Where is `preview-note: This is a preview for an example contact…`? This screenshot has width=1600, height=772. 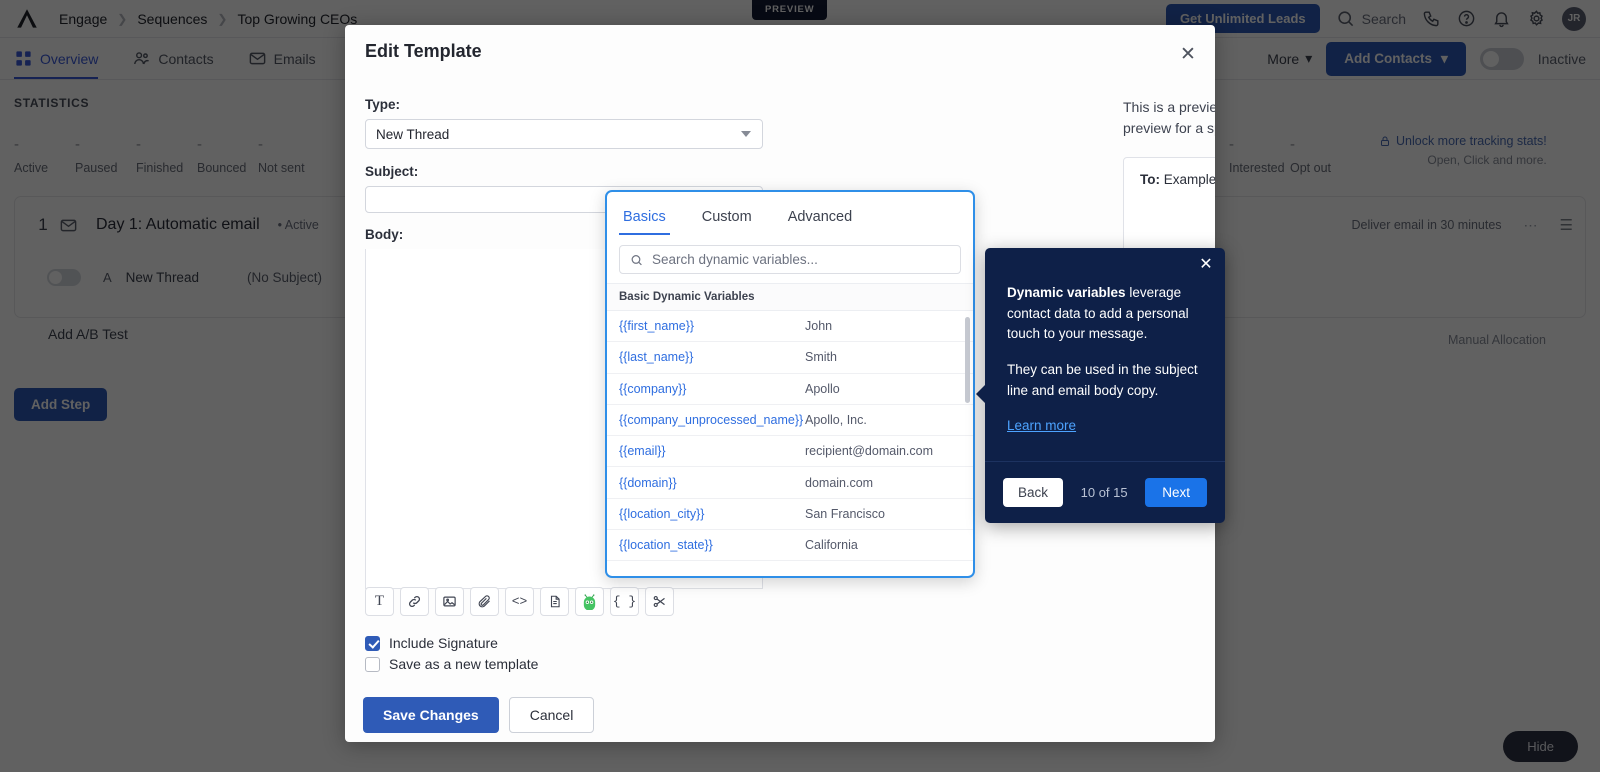 preview-note: This is a preview for an example contact… is located at coordinates (1169, 118).